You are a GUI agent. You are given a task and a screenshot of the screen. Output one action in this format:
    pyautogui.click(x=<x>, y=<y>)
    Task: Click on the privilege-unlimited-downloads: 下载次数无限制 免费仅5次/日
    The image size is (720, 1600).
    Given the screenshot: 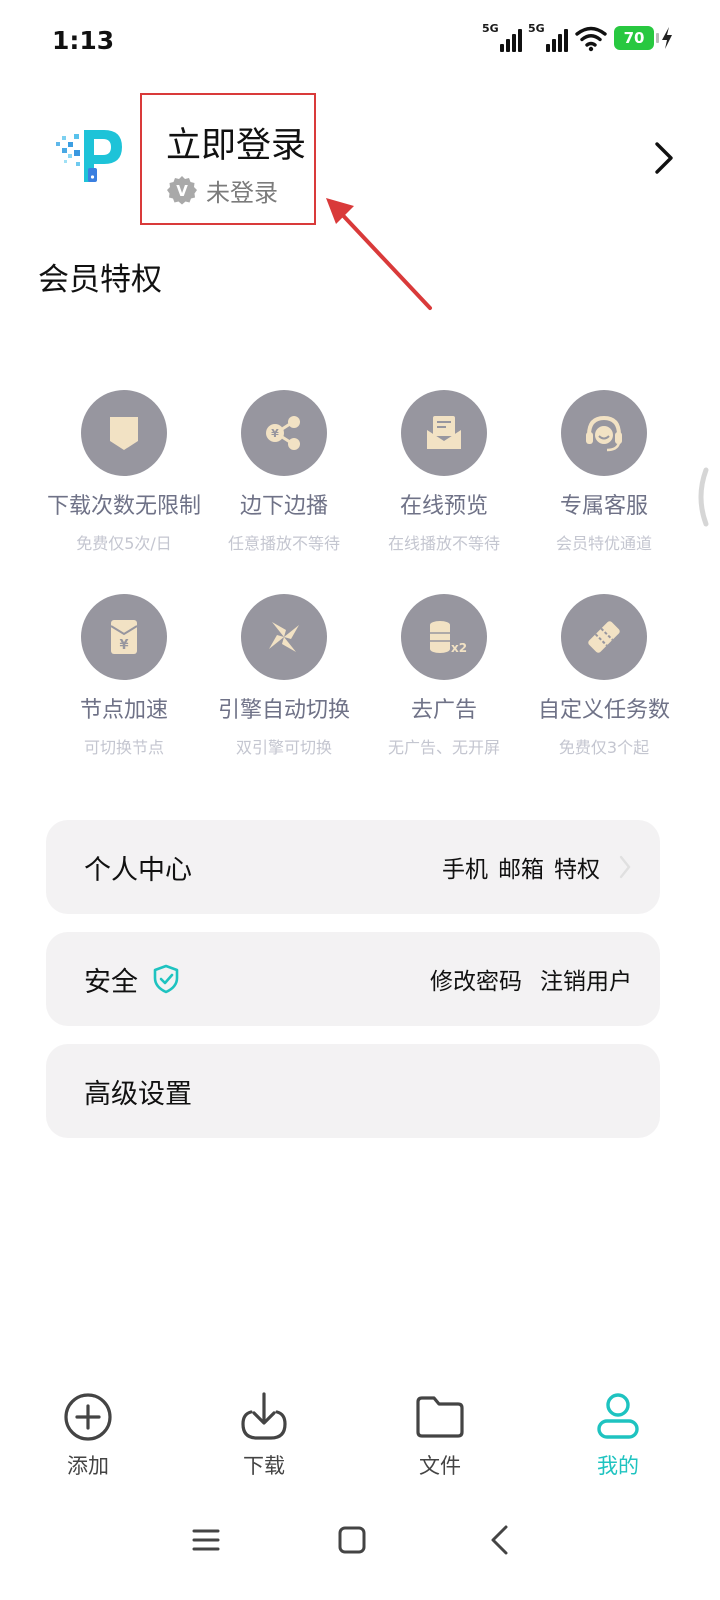 What is the action you would take?
    pyautogui.click(x=124, y=472)
    